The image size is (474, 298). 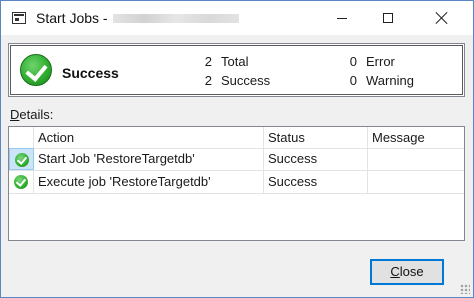 What do you see at coordinates (176, 18) in the screenshot?
I see `redacted-title-text` at bounding box center [176, 18].